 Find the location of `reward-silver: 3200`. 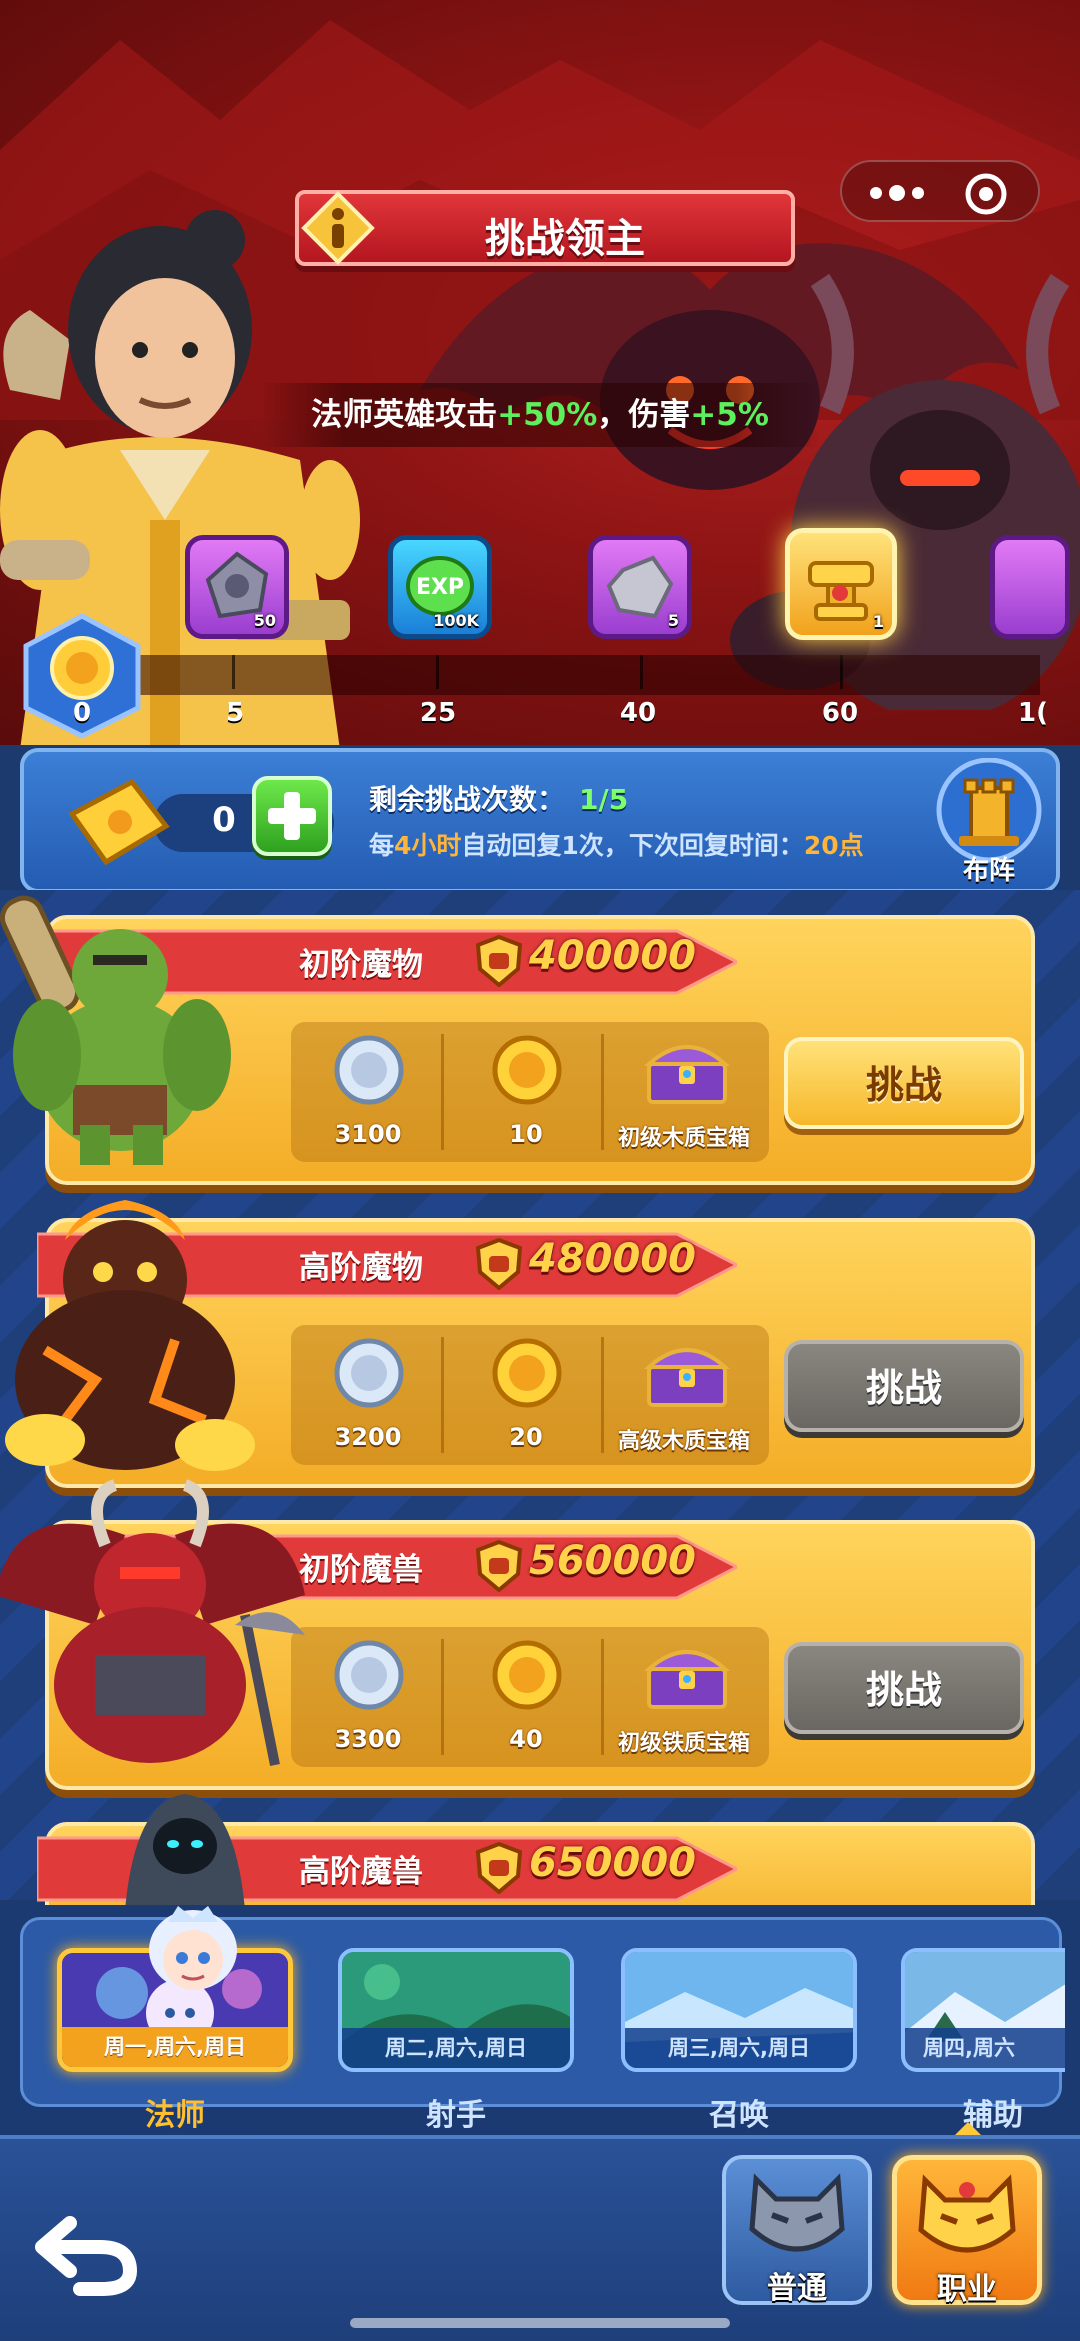

reward-silver: 3200 is located at coordinates (368, 1398).